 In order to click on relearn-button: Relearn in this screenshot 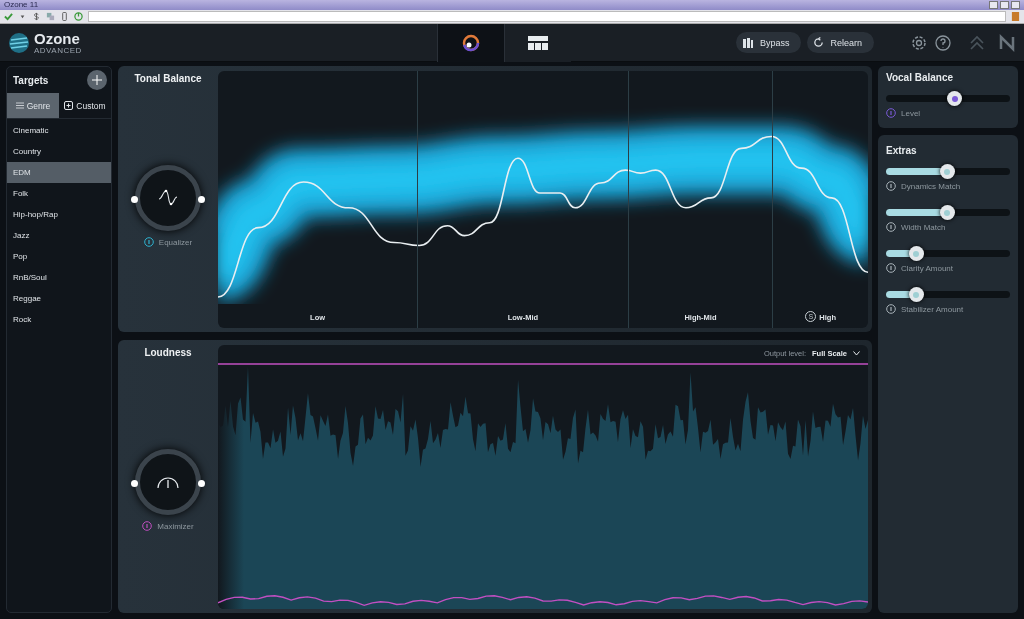, I will do `click(840, 42)`.